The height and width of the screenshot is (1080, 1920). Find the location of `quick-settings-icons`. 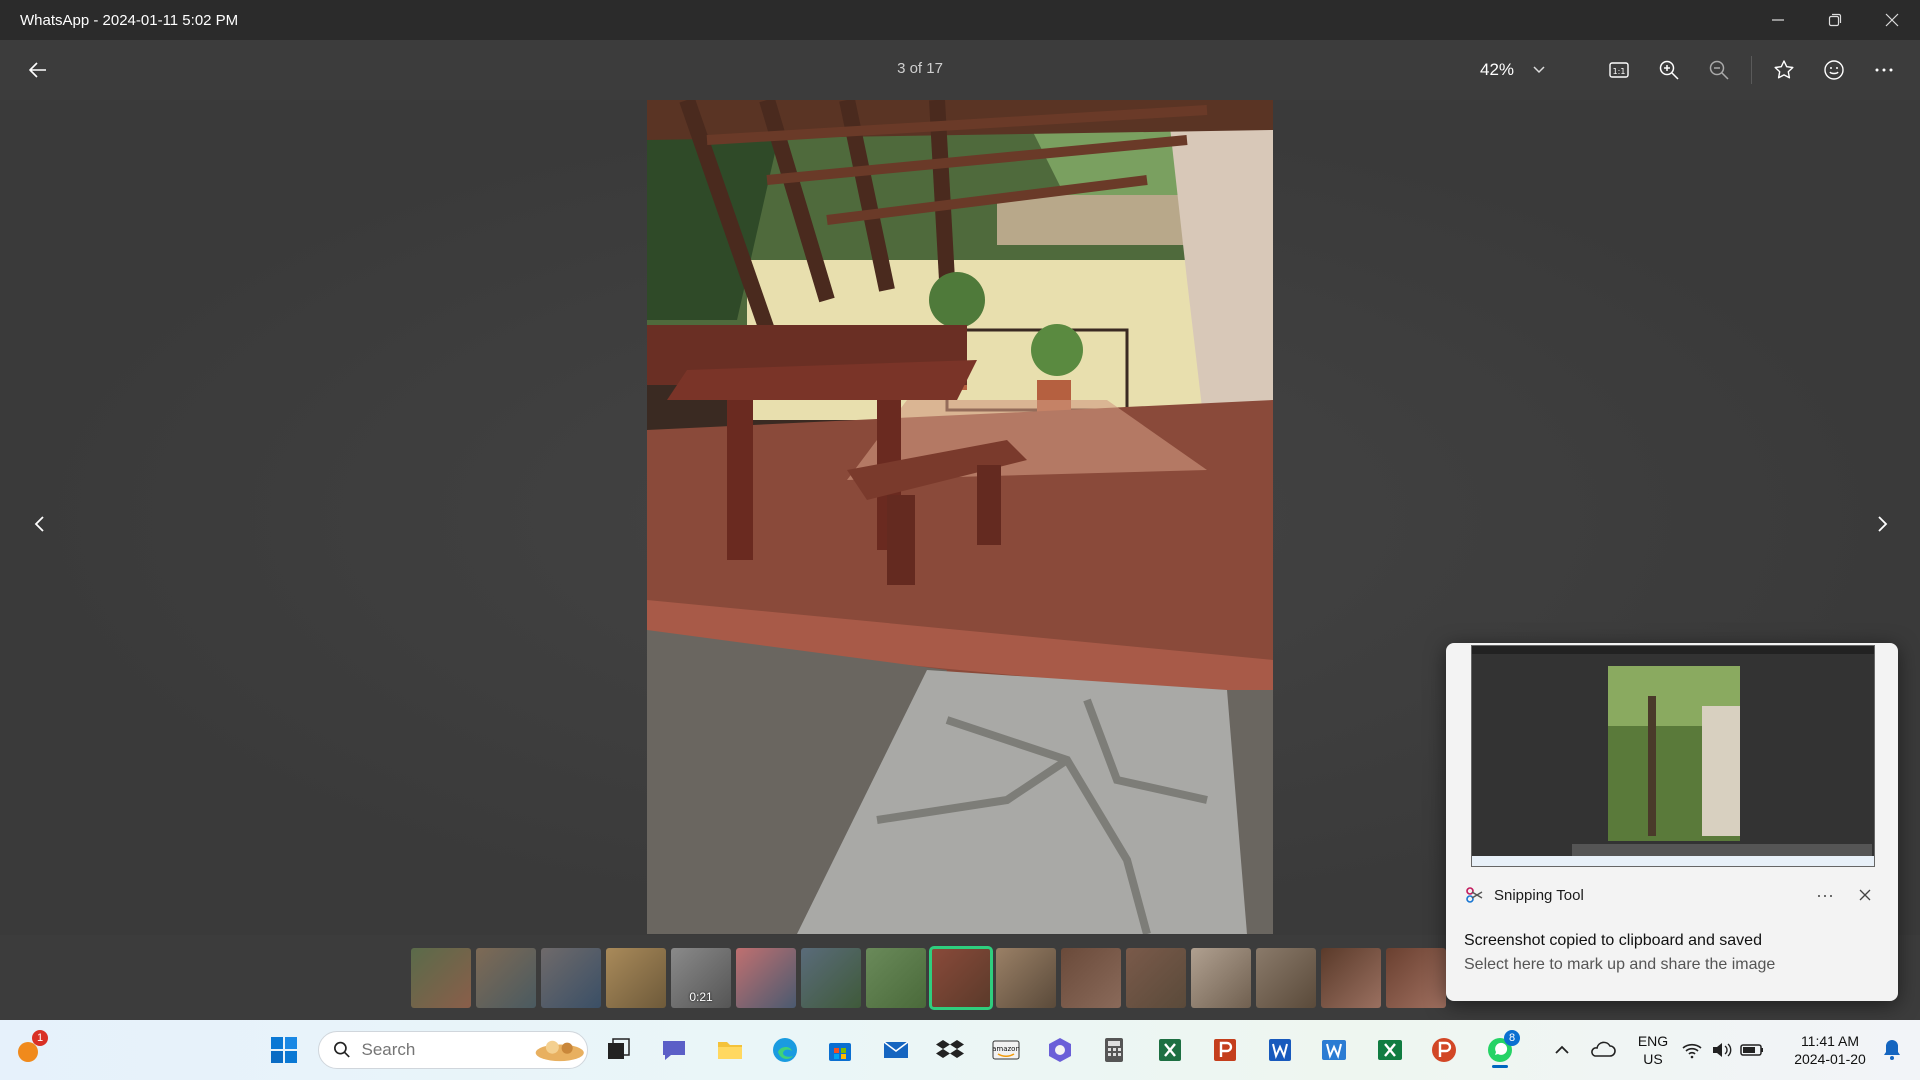

quick-settings-icons is located at coordinates (1722, 1051).